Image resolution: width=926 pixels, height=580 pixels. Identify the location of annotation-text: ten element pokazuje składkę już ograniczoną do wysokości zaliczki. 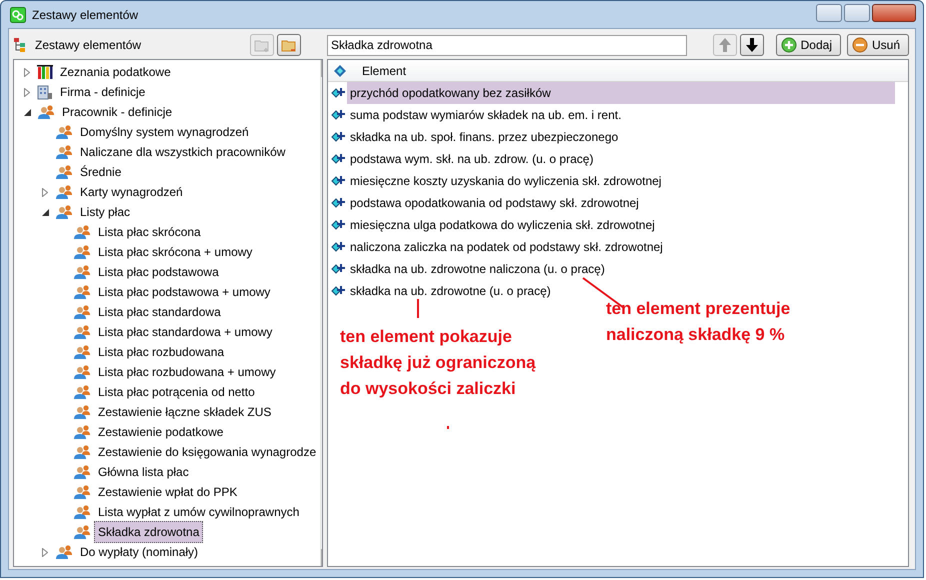
(438, 363).